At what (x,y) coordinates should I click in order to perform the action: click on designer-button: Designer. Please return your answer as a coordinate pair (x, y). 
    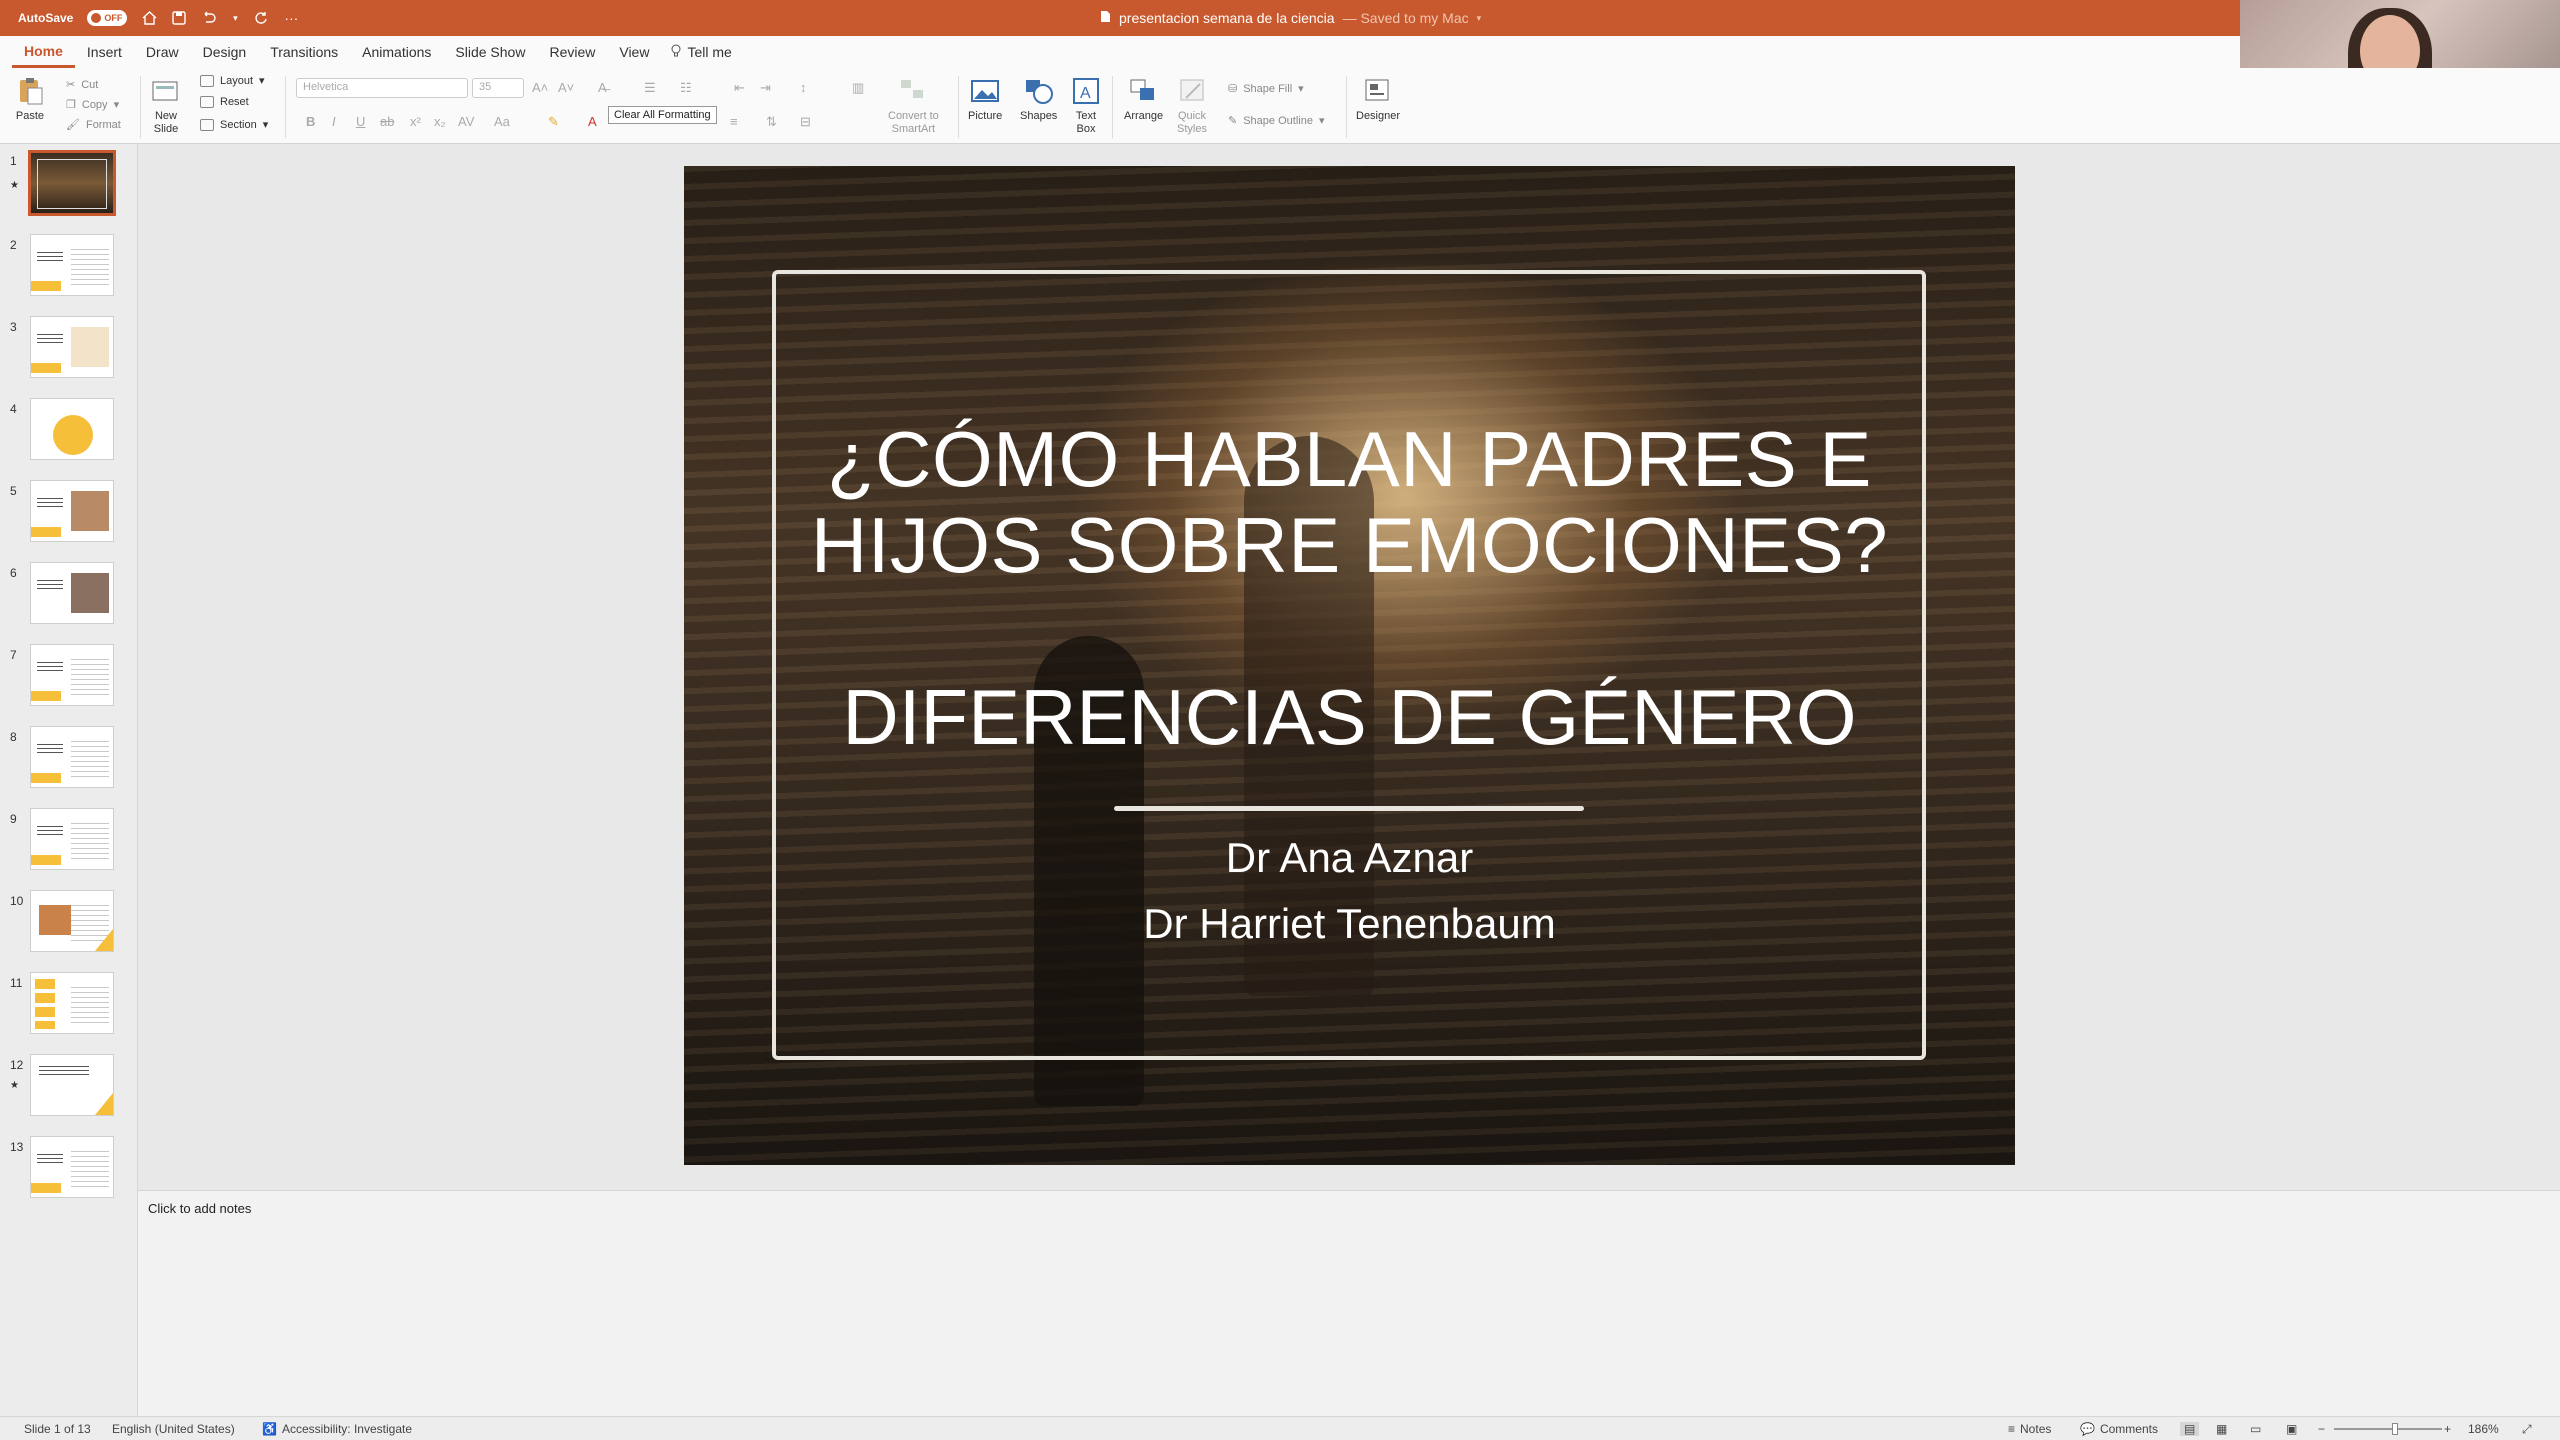
    Looking at the image, I should click on (1378, 99).